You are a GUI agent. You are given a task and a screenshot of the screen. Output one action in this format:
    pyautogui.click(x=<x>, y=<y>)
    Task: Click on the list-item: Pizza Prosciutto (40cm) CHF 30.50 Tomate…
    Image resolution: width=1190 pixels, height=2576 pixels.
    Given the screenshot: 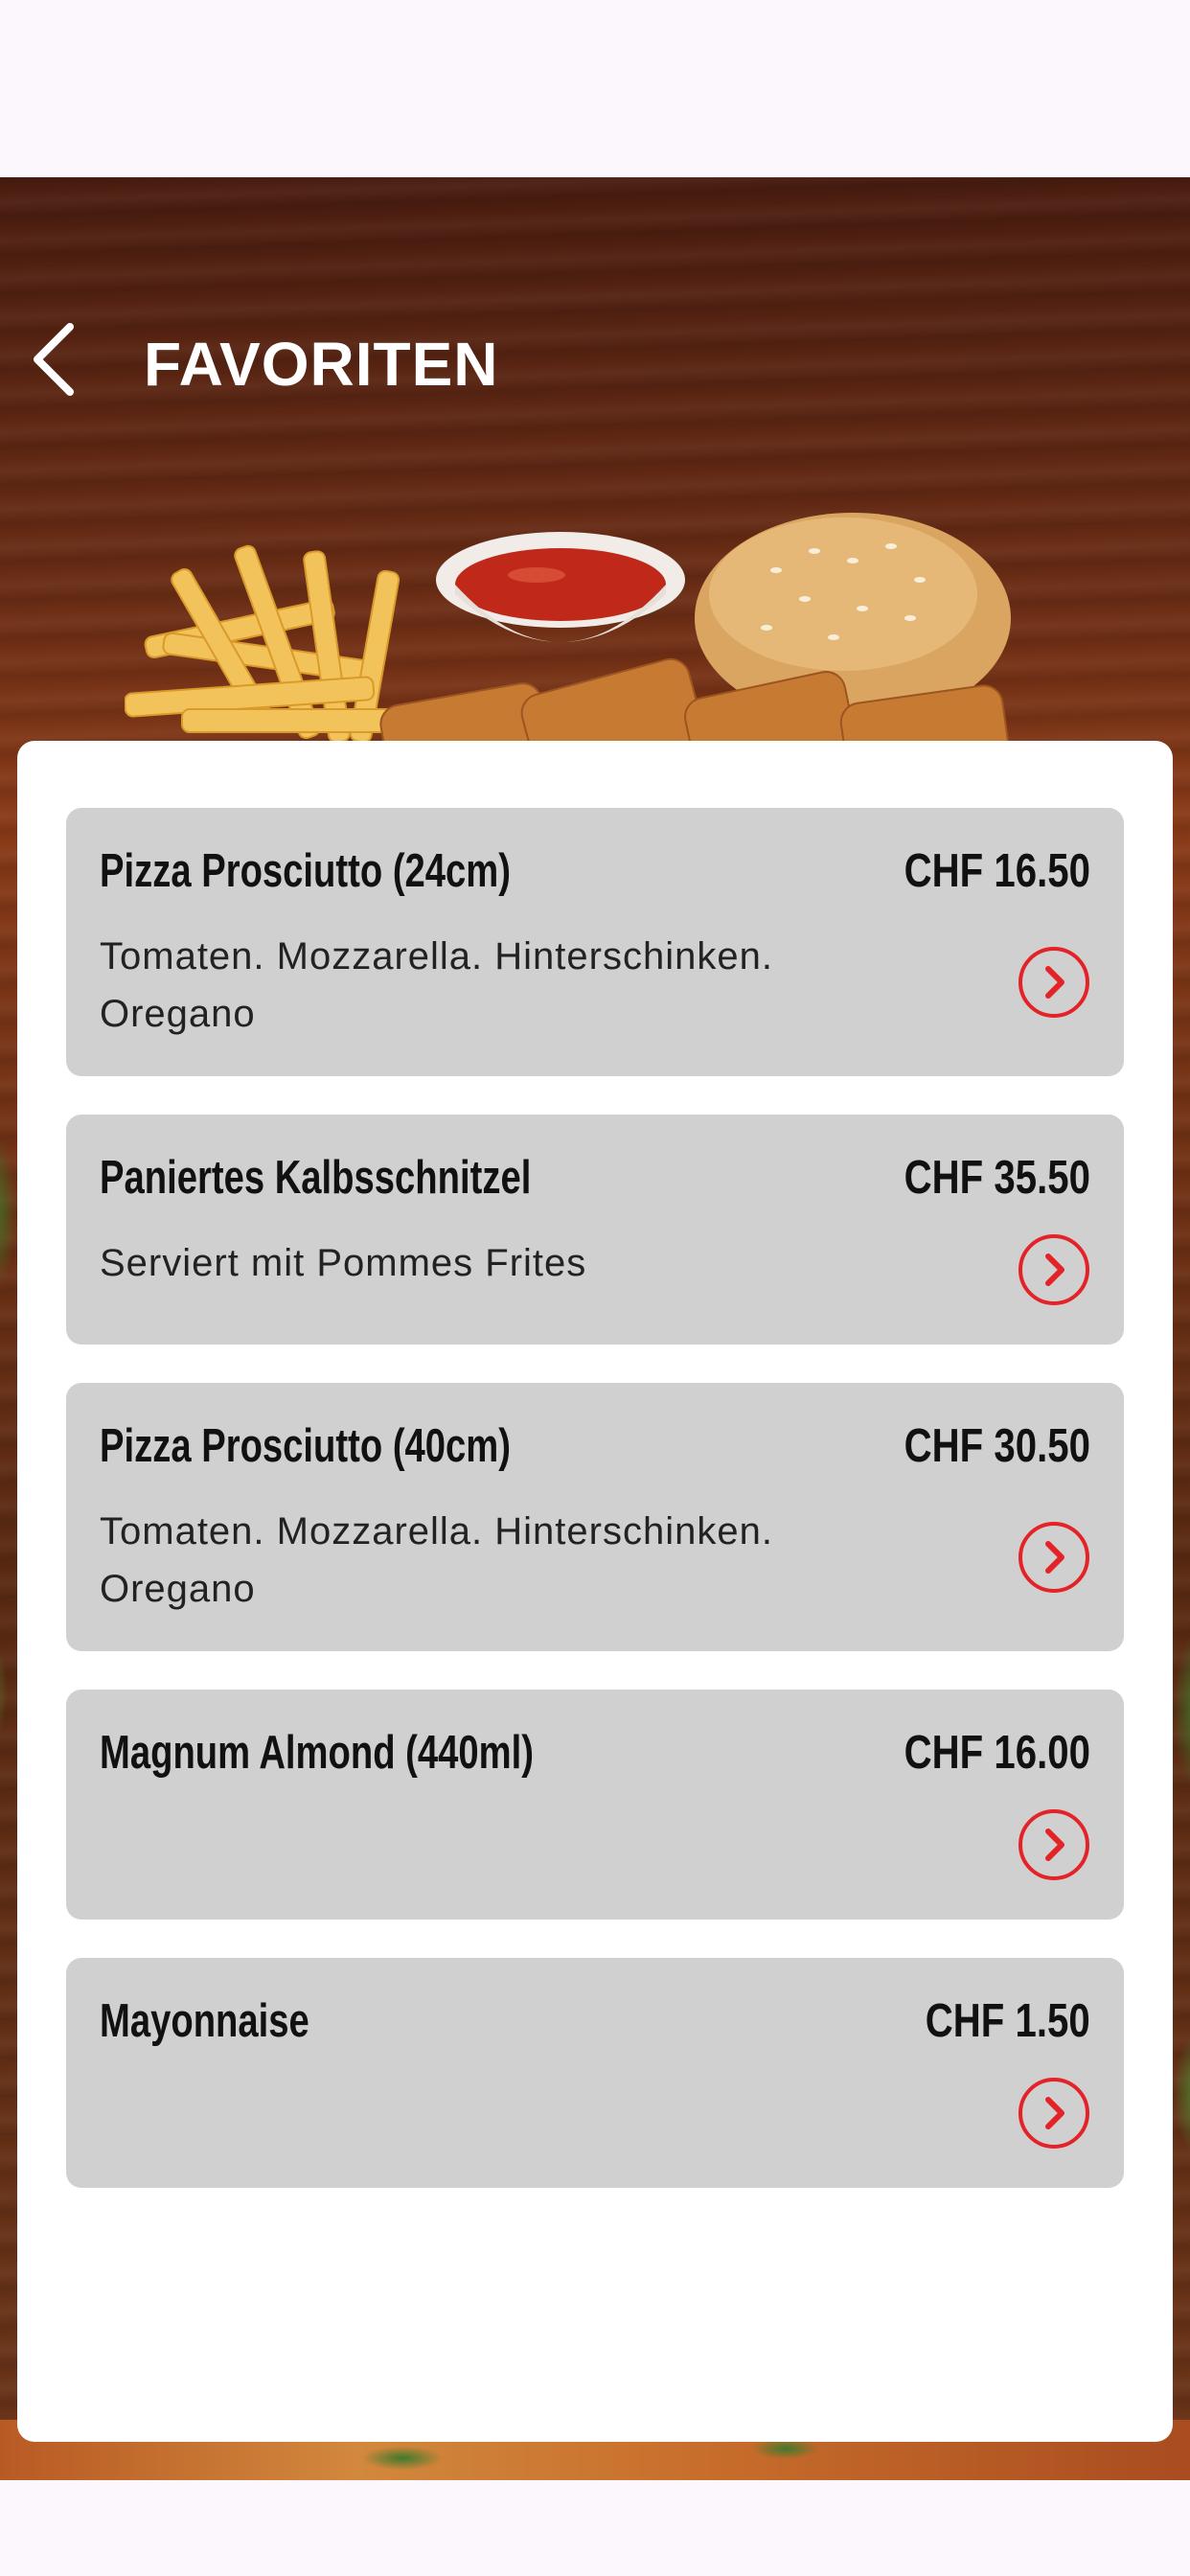 What is the action you would take?
    pyautogui.click(x=595, y=1517)
    